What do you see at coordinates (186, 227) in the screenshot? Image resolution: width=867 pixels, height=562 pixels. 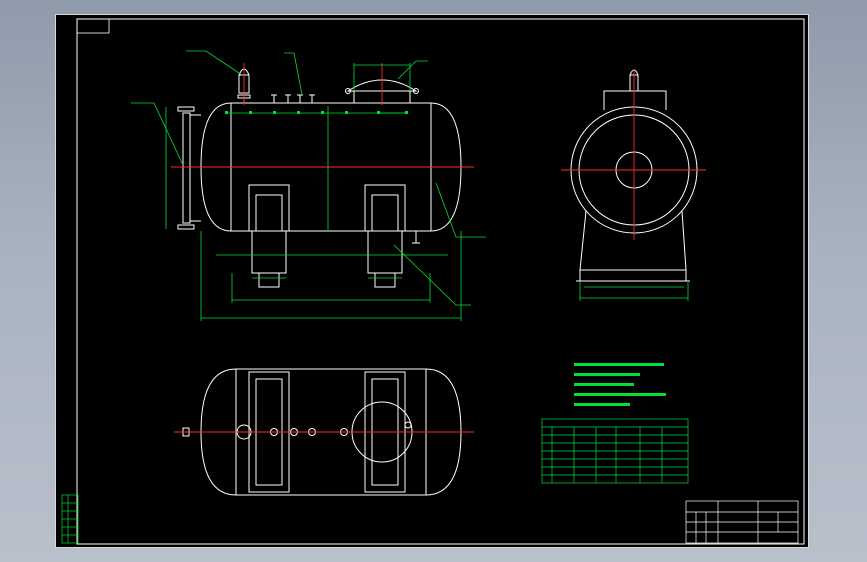 I see `gauge-flange-bottom` at bounding box center [186, 227].